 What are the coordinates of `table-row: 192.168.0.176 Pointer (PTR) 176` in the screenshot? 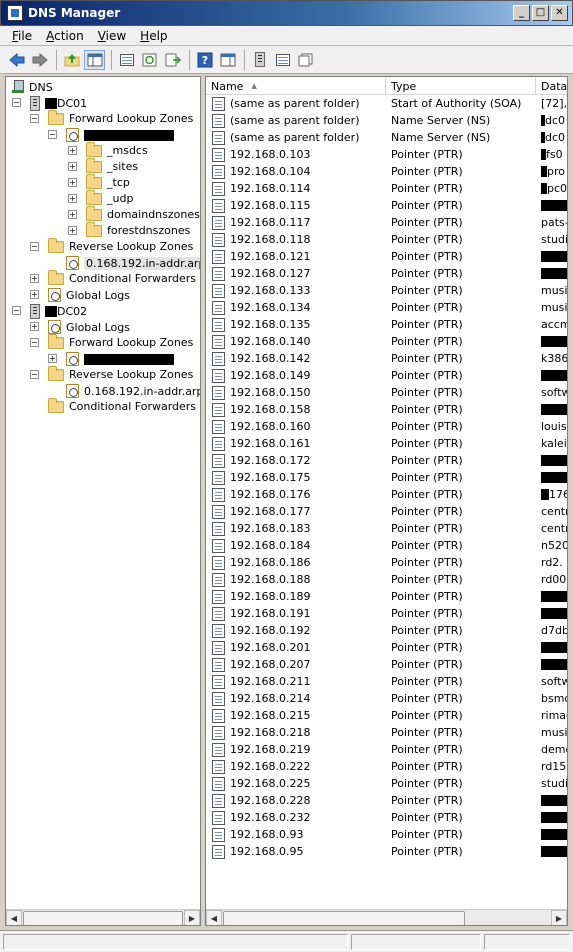 It's located at (386, 494).